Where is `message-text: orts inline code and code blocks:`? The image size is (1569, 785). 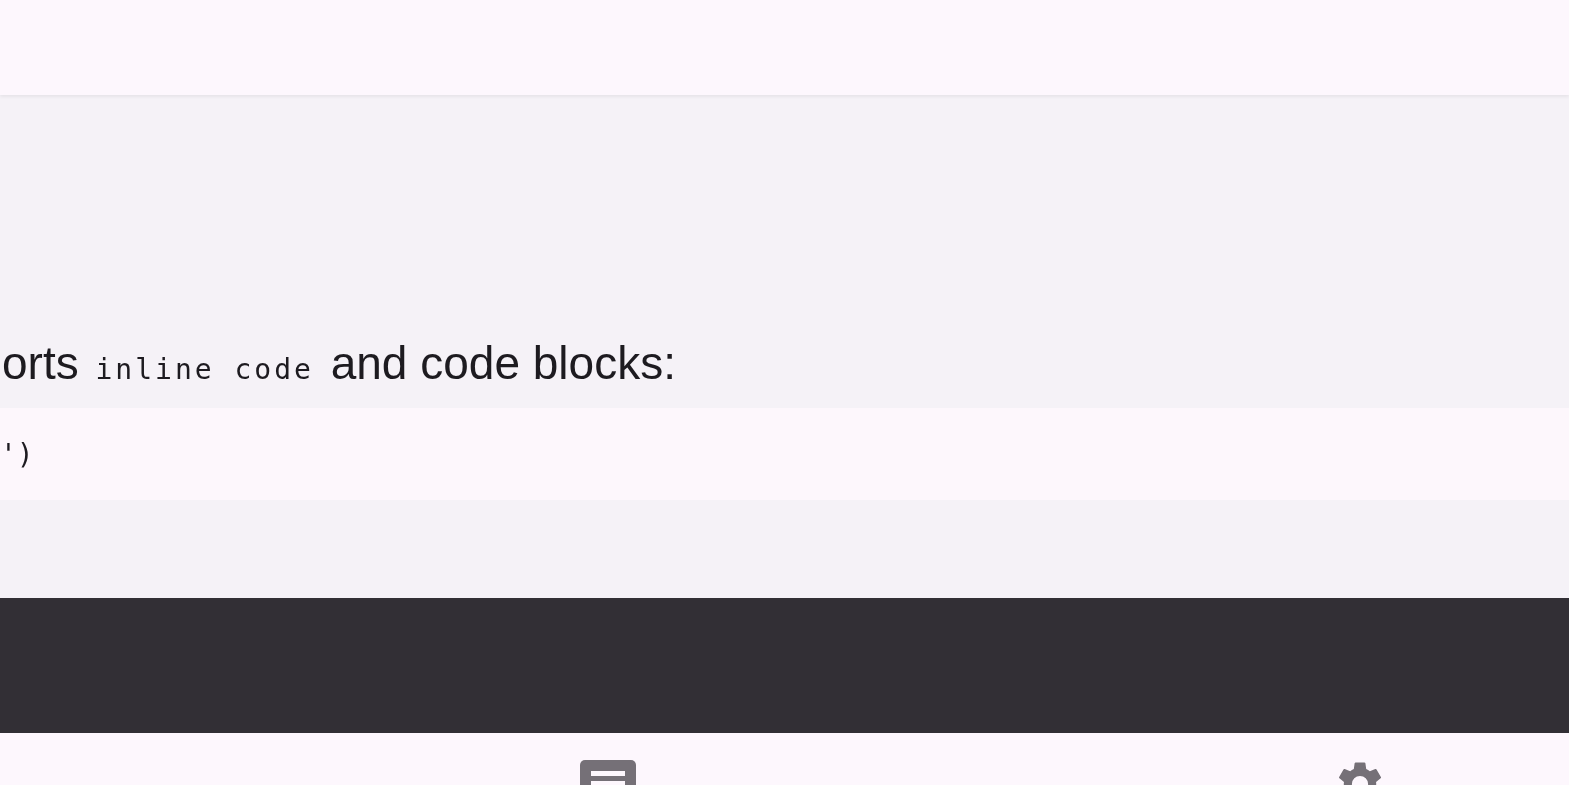
message-text: orts inline code and code blocks: is located at coordinates (339, 364).